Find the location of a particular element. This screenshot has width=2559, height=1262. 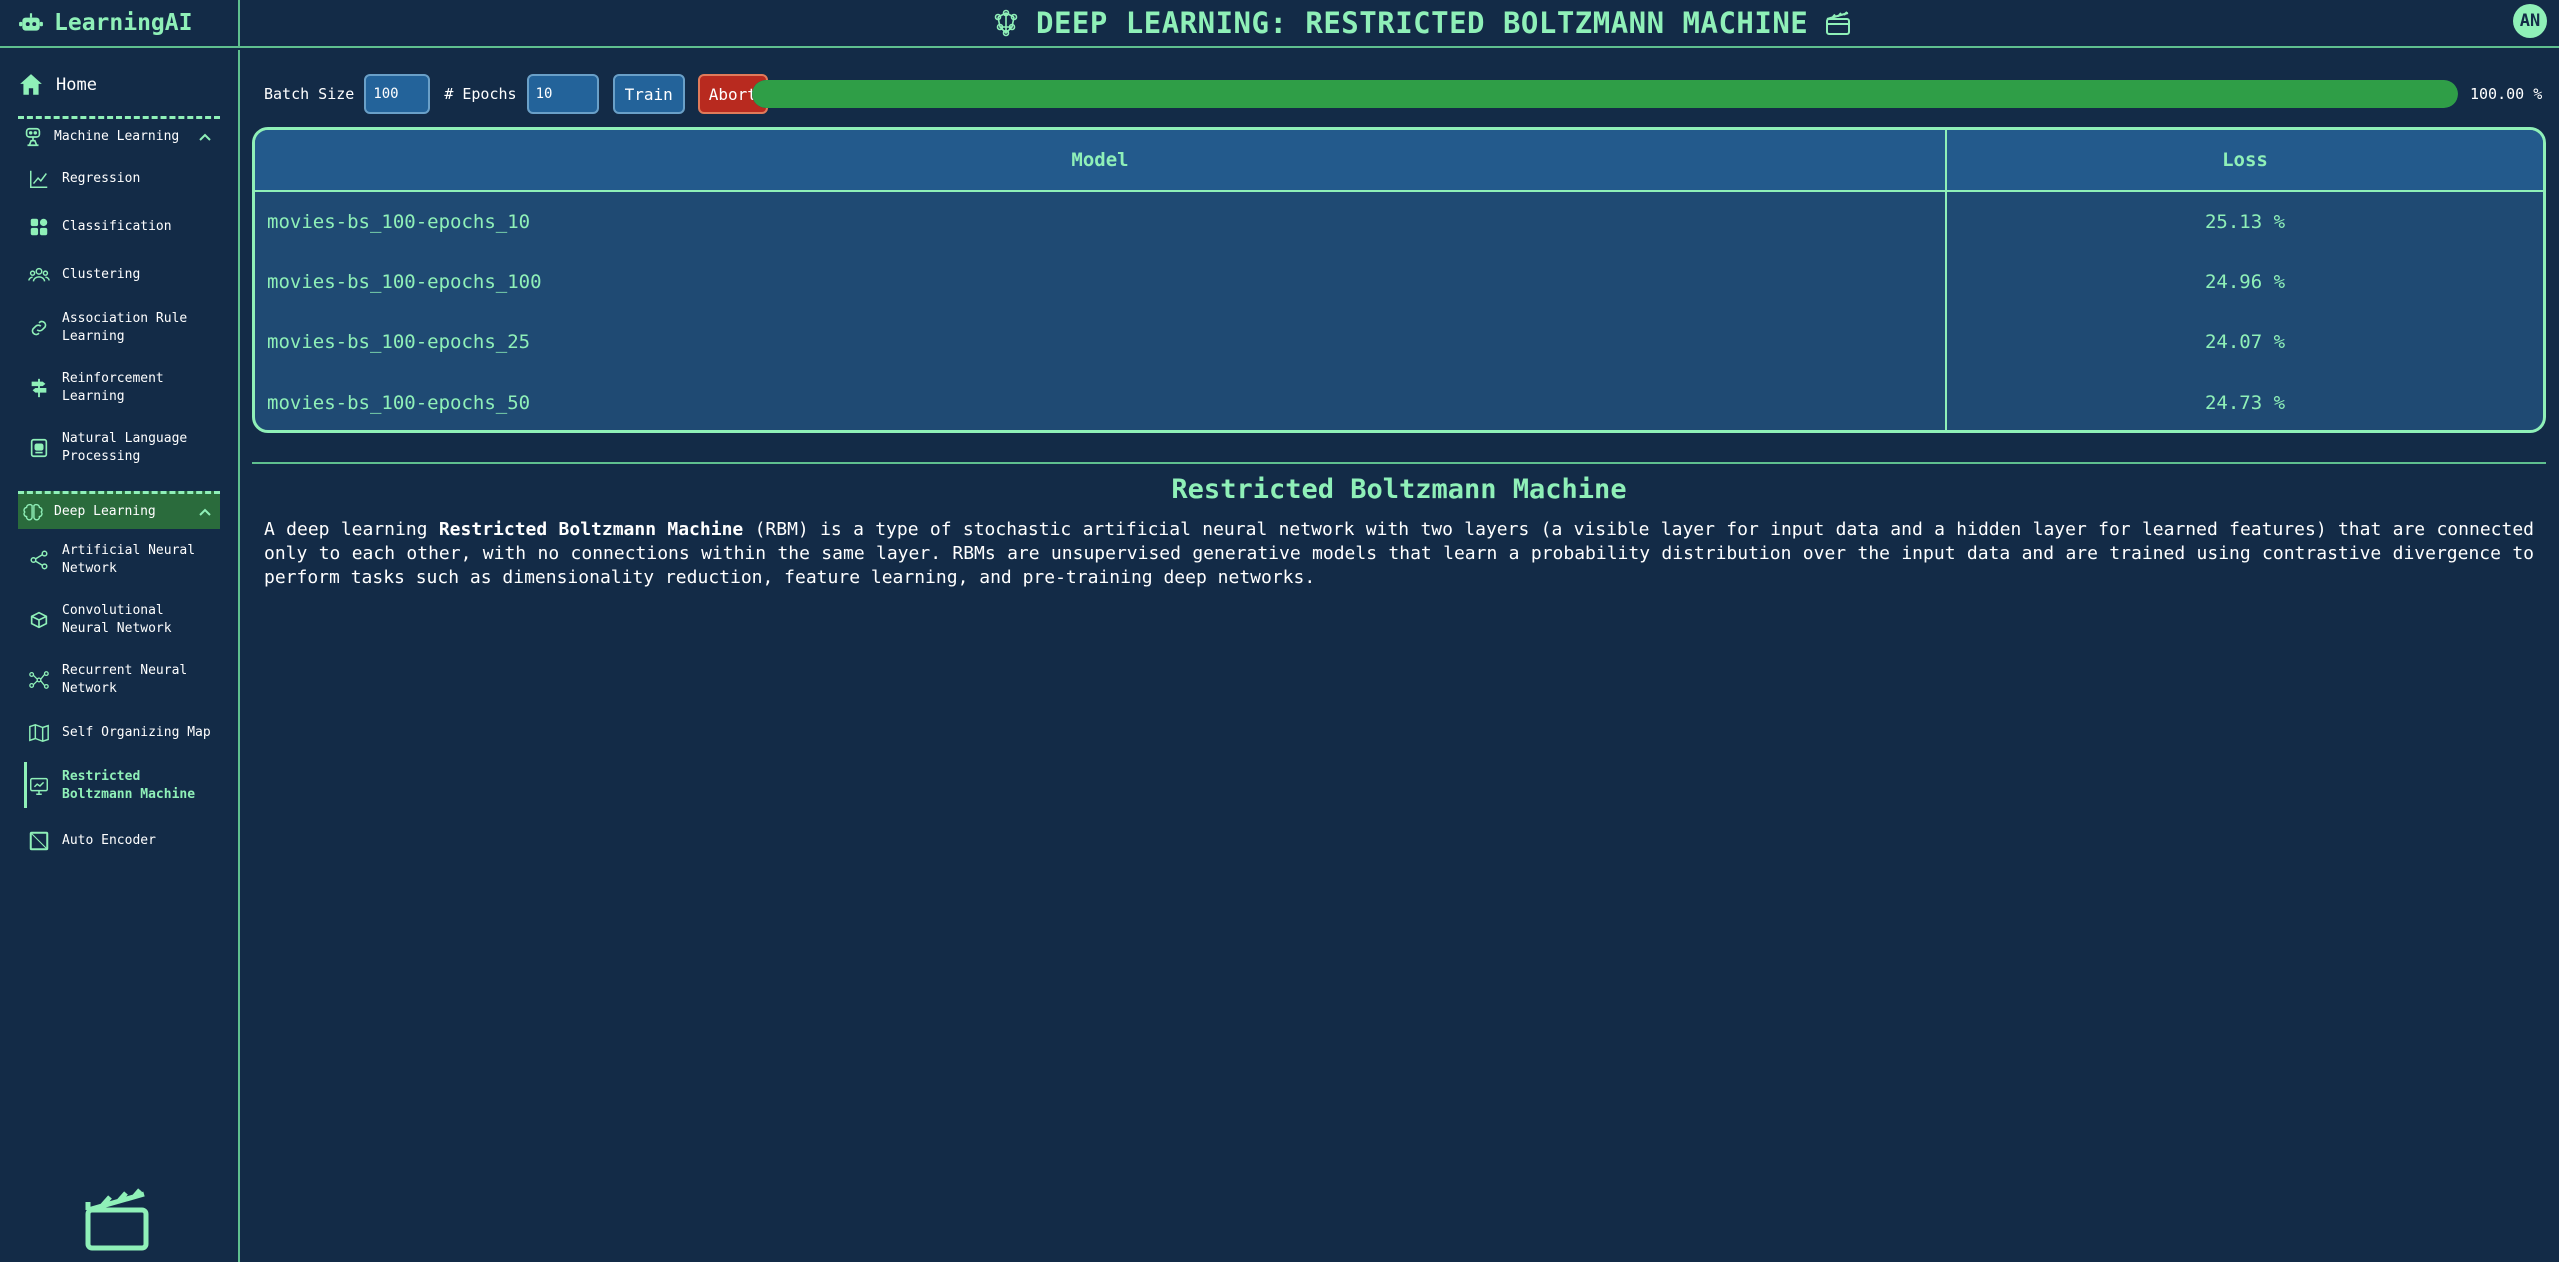

top-divider is located at coordinates (239, 24).